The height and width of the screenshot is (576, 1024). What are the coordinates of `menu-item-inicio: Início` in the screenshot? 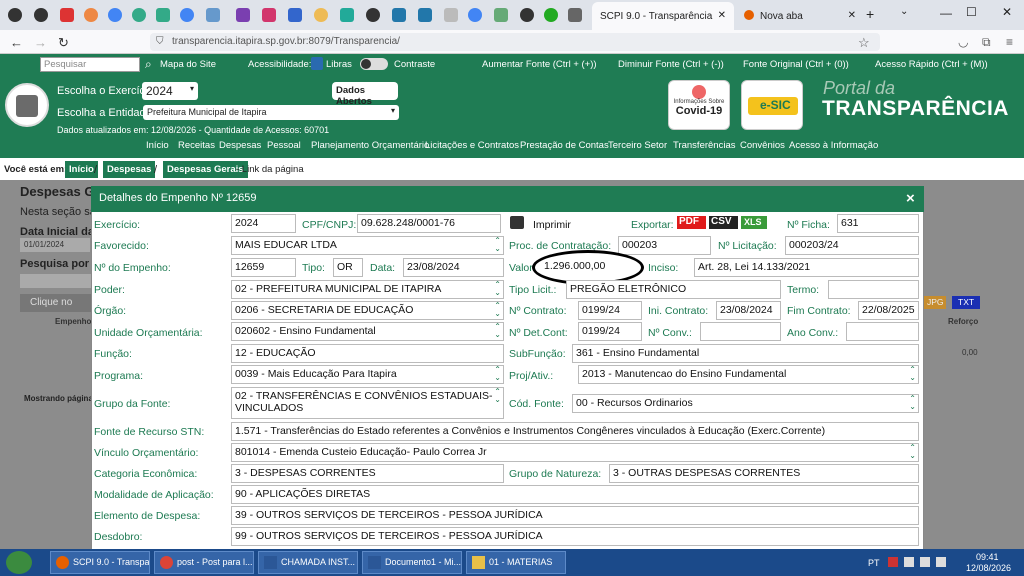 It's located at (157, 145).